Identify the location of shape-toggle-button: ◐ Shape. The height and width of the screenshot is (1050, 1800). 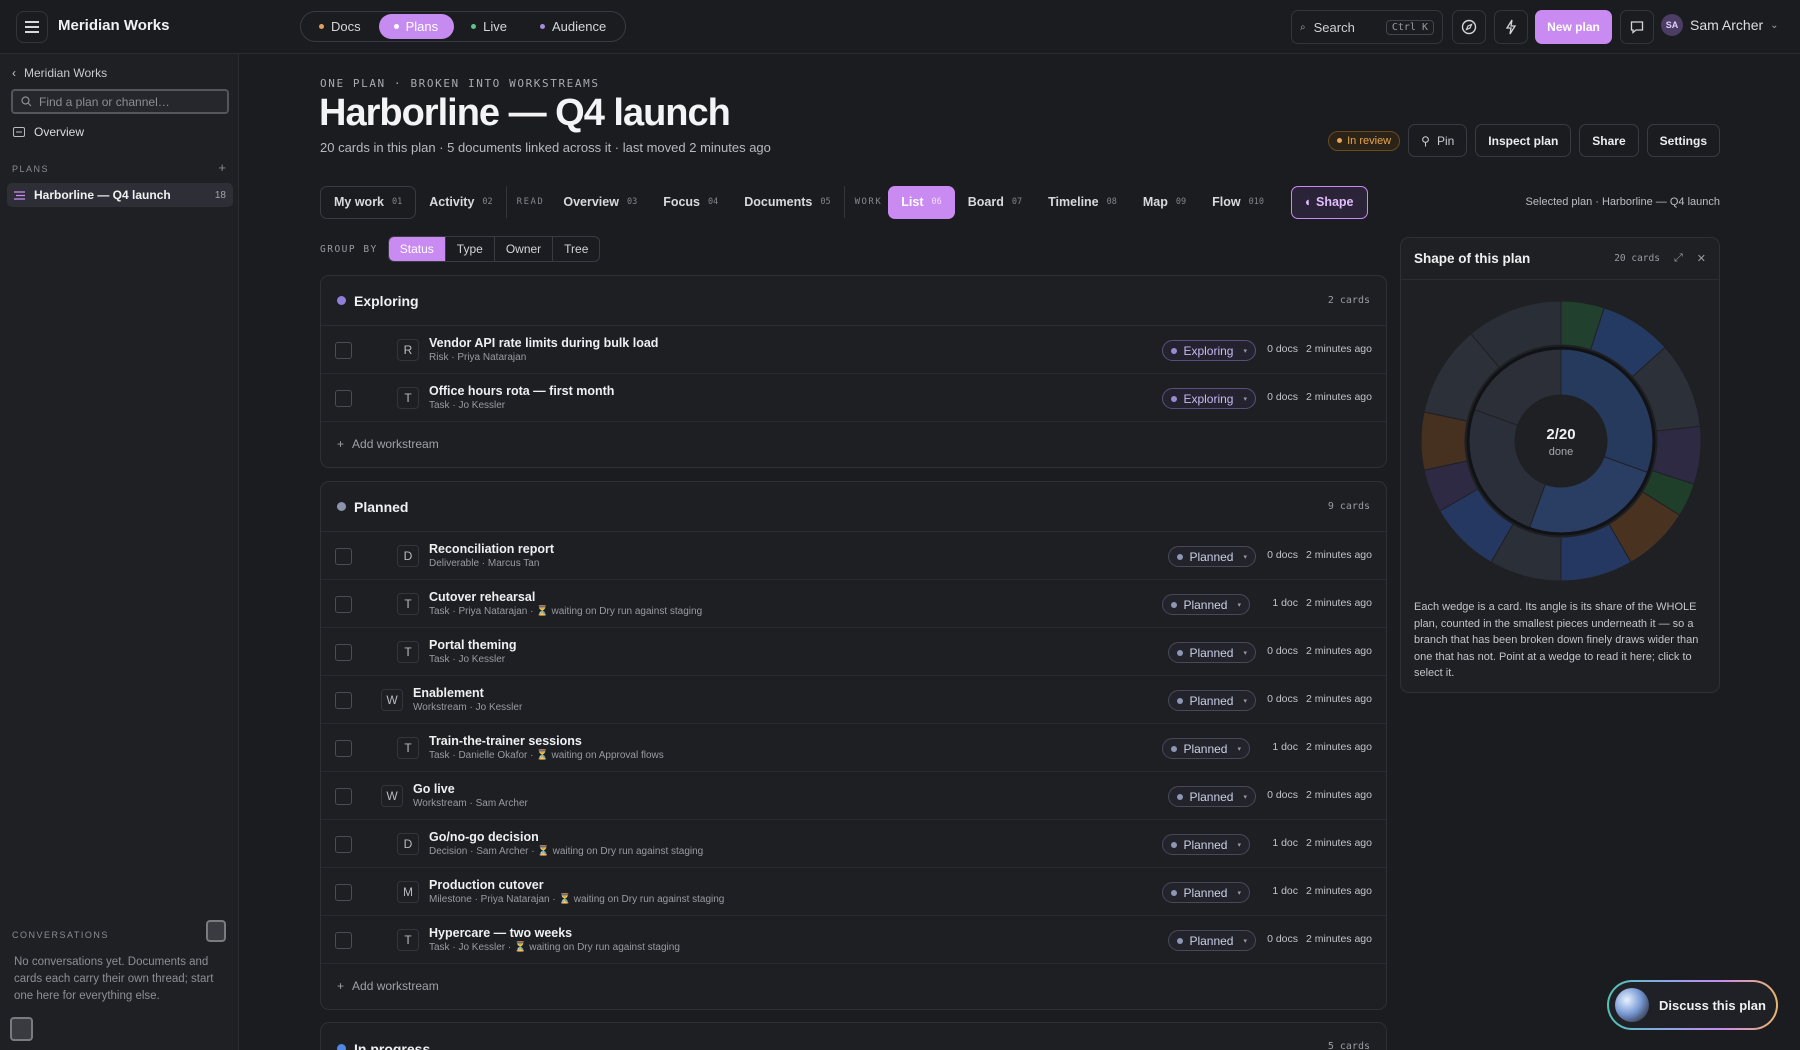
(1329, 202).